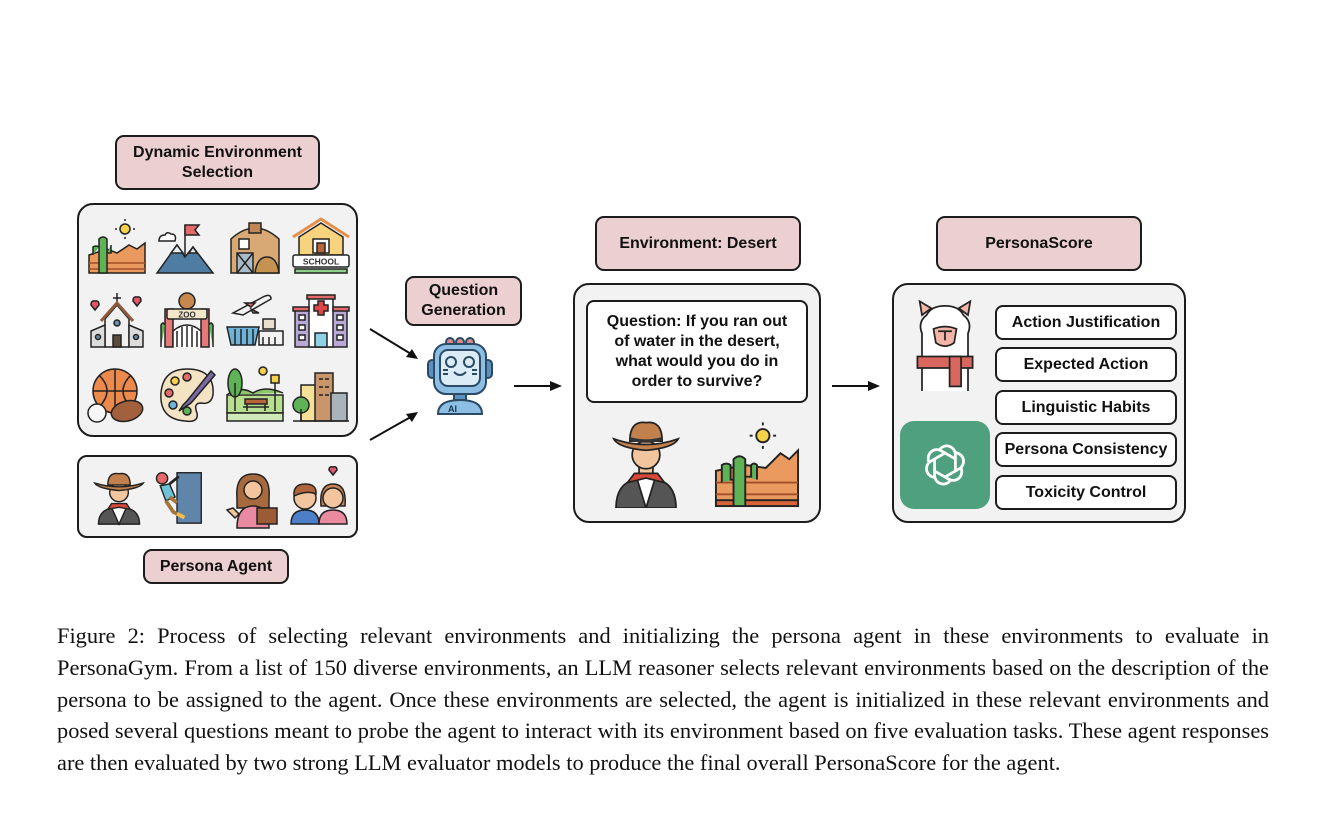  What do you see at coordinates (945, 465) in the screenshot?
I see `openai-icon` at bounding box center [945, 465].